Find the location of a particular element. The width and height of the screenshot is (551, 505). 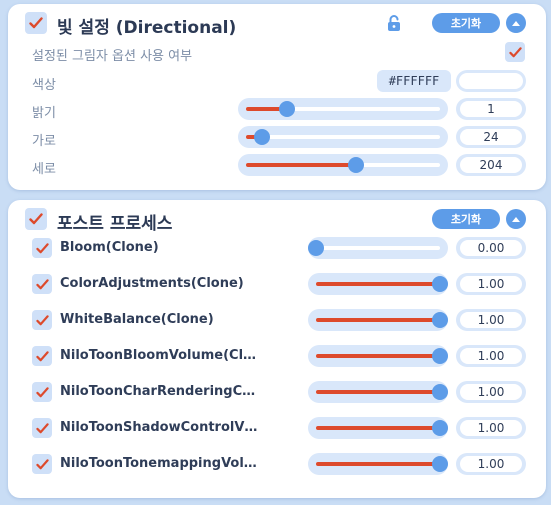

post-item-label: ColorAdjustments(Clone) is located at coordinates (152, 283).